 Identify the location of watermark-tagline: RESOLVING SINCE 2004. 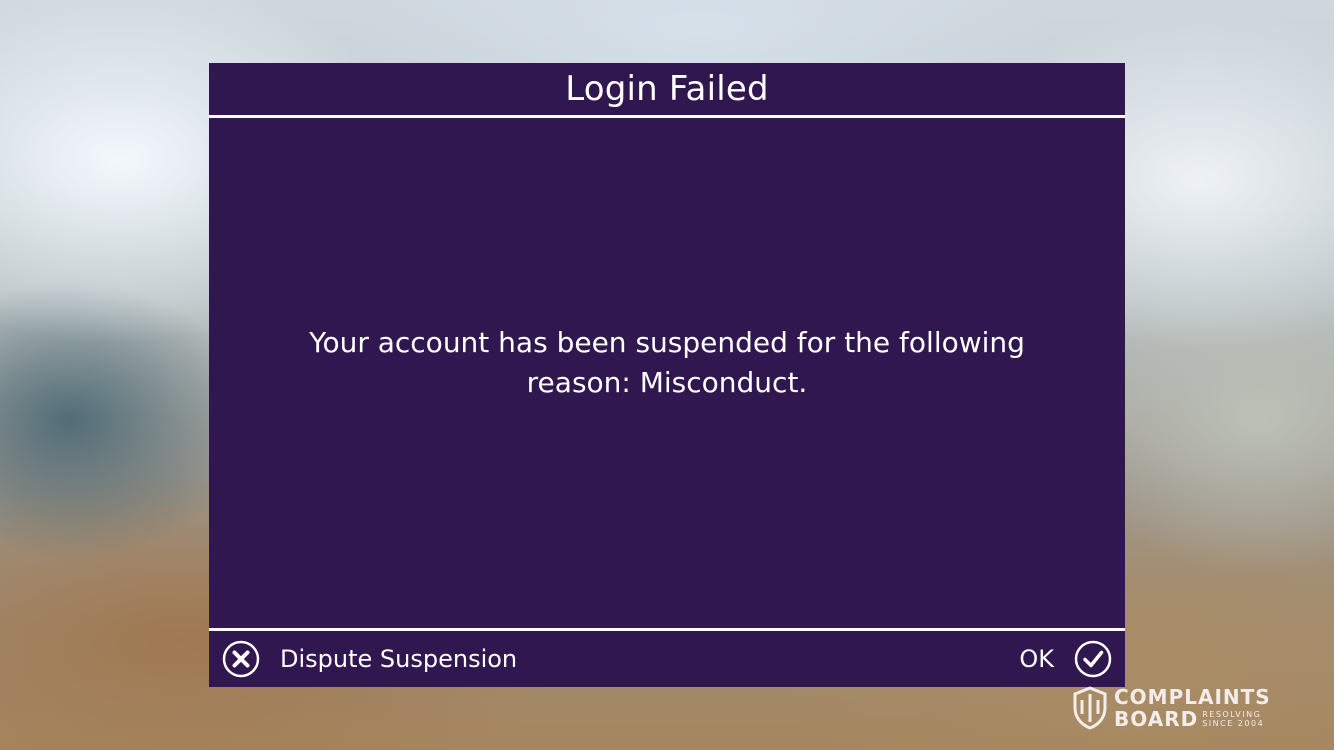
(1233, 719).